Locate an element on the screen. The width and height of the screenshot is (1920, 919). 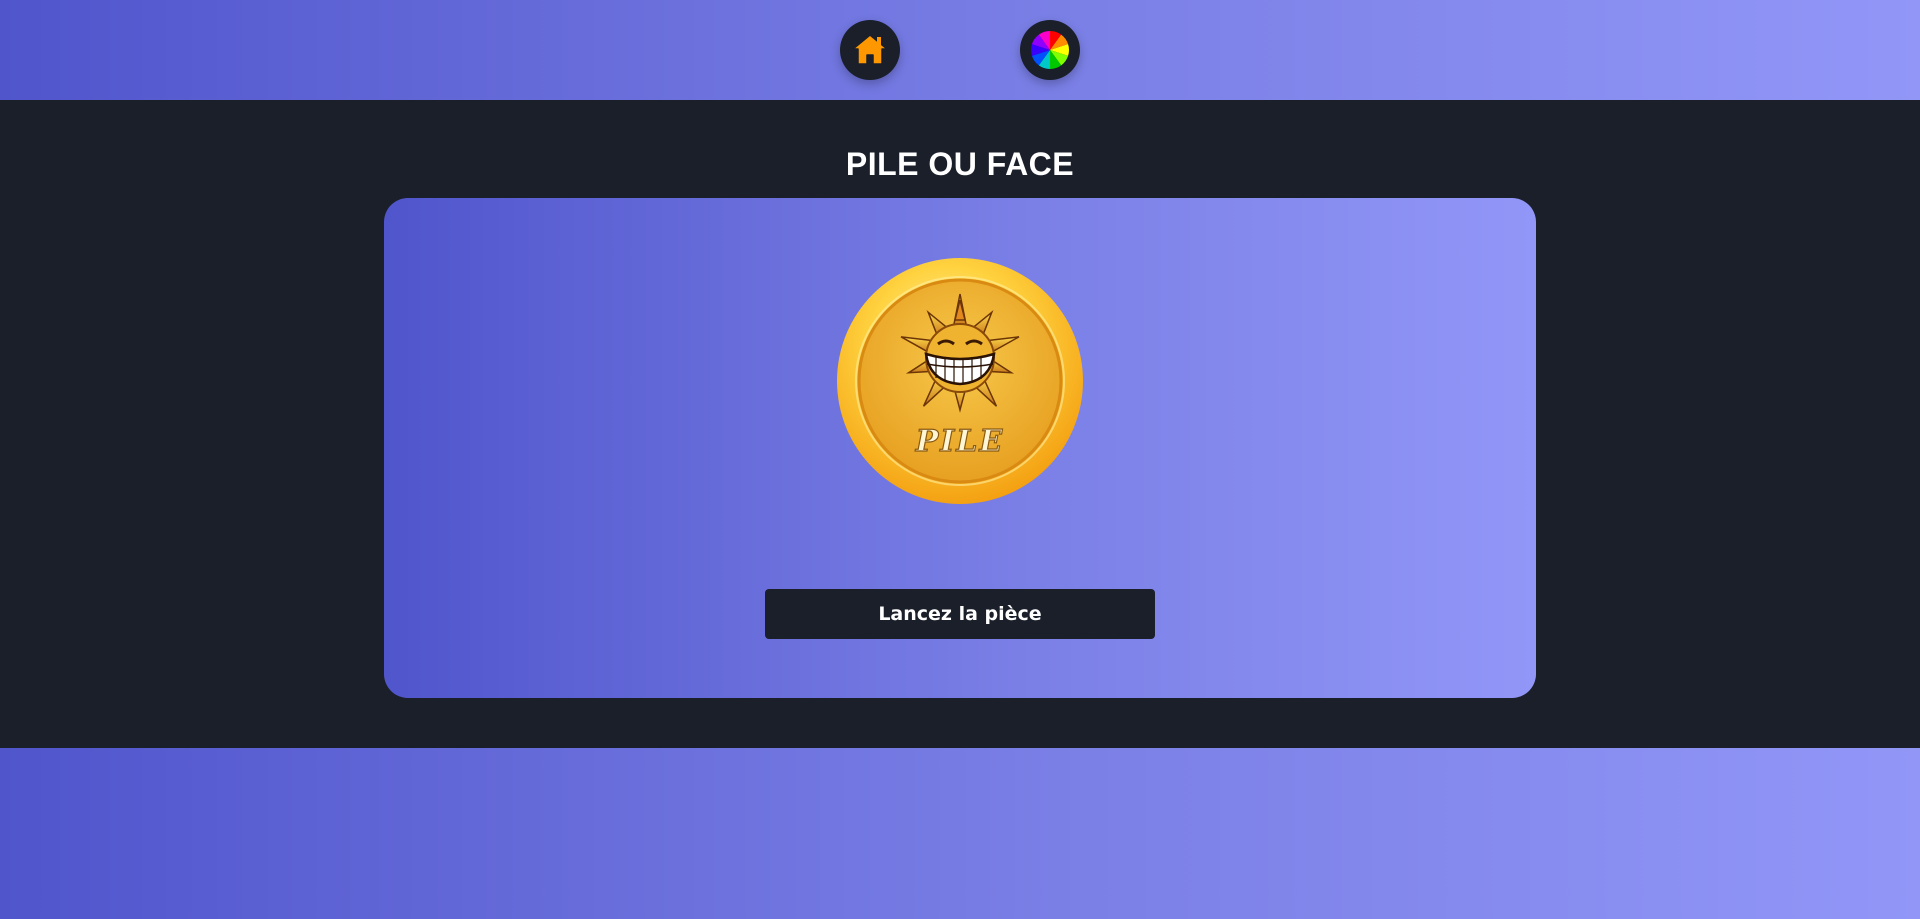
color-wheel-button is located at coordinates (1050, 50).